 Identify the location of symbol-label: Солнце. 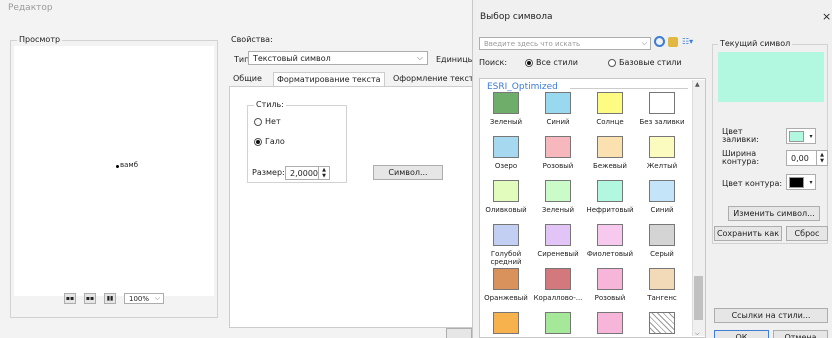
(610, 122).